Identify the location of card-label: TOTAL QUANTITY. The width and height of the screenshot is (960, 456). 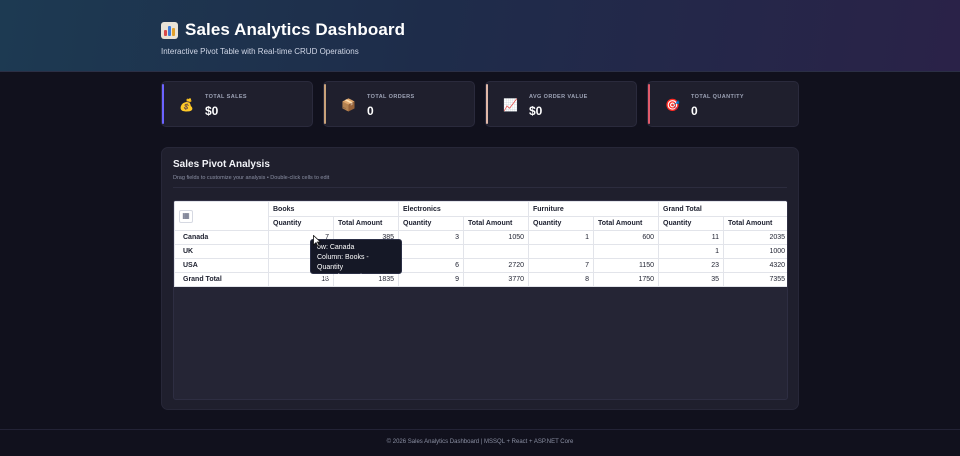
(717, 97).